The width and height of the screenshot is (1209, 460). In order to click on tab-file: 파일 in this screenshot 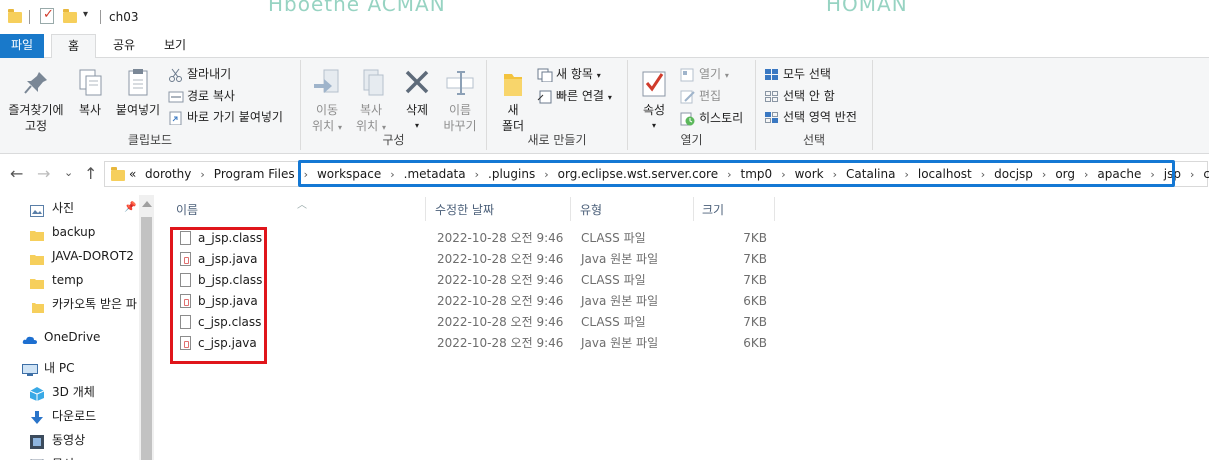, I will do `click(22, 46)`.